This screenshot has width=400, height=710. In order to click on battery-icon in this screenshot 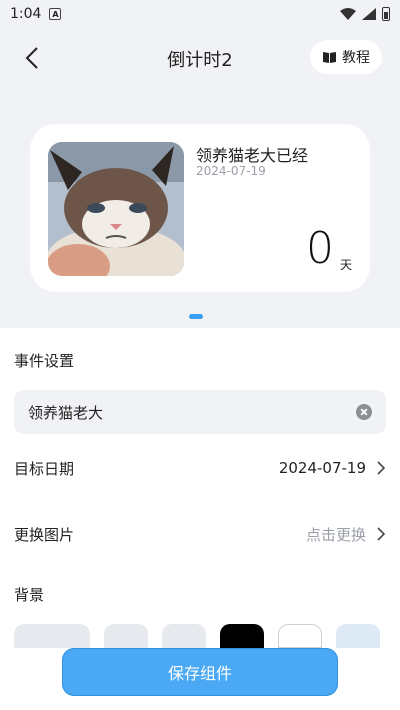, I will do `click(386, 14)`.